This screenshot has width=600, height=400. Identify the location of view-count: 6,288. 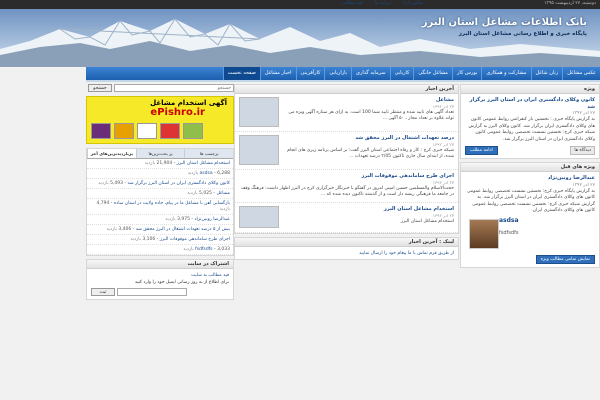
(223, 173).